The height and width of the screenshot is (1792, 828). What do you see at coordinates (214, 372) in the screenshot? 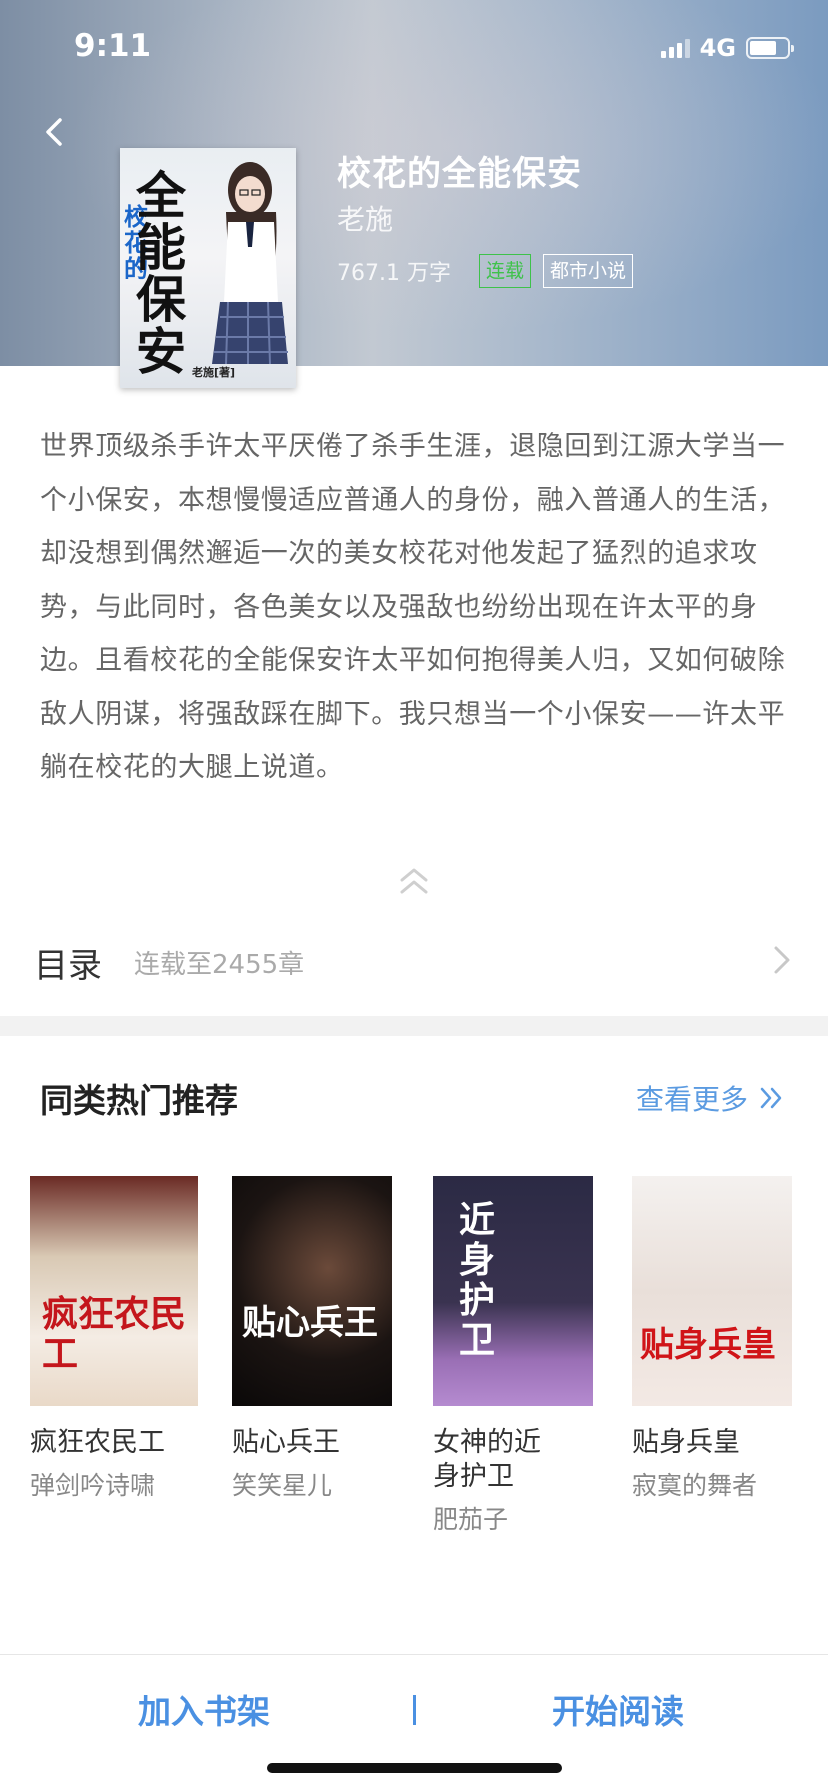
I see `cover-author-mark: 老施[著]` at bounding box center [214, 372].